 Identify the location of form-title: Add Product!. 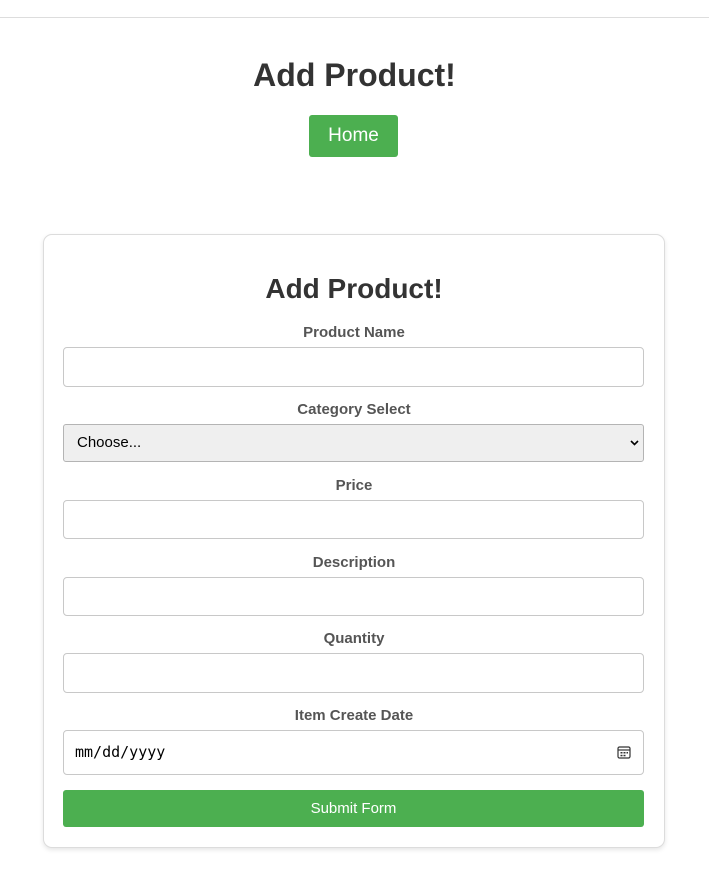
(354, 288).